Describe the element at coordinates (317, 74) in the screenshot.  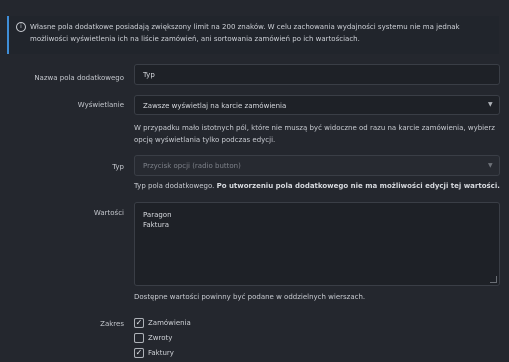
I see `field-name-input: Typ` at that location.